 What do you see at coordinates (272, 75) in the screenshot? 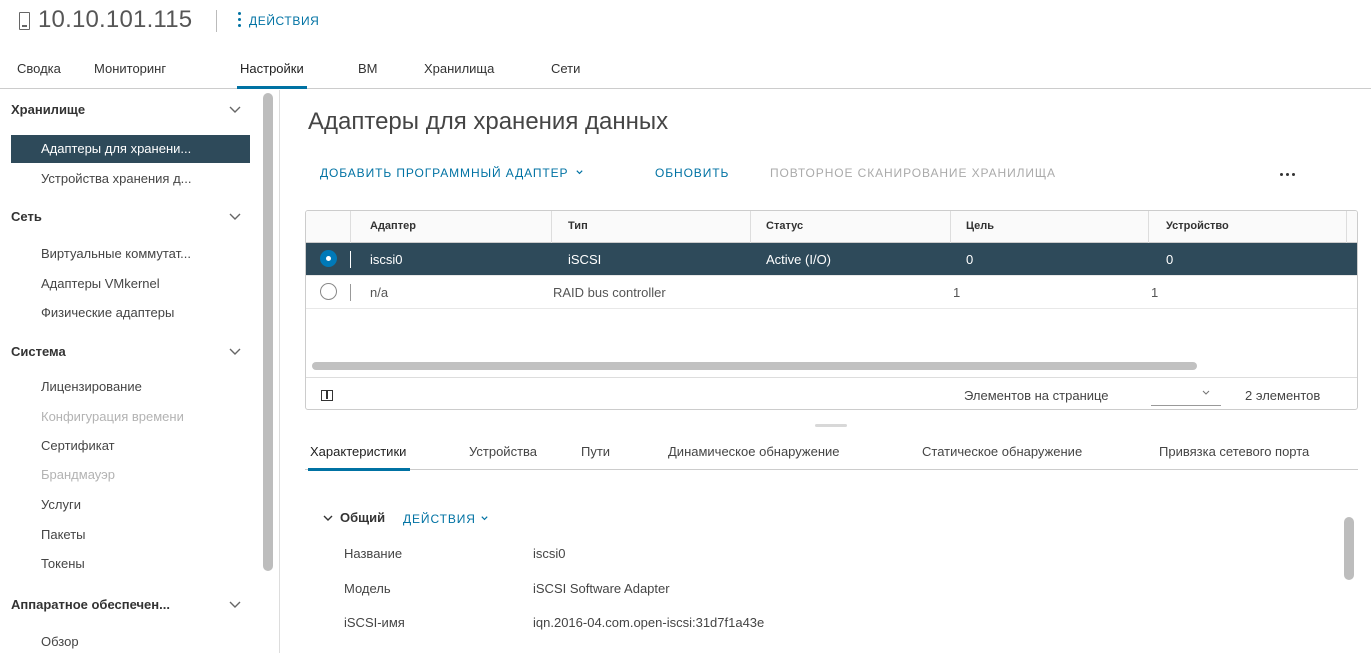
I see `tab-configure: Настройки` at bounding box center [272, 75].